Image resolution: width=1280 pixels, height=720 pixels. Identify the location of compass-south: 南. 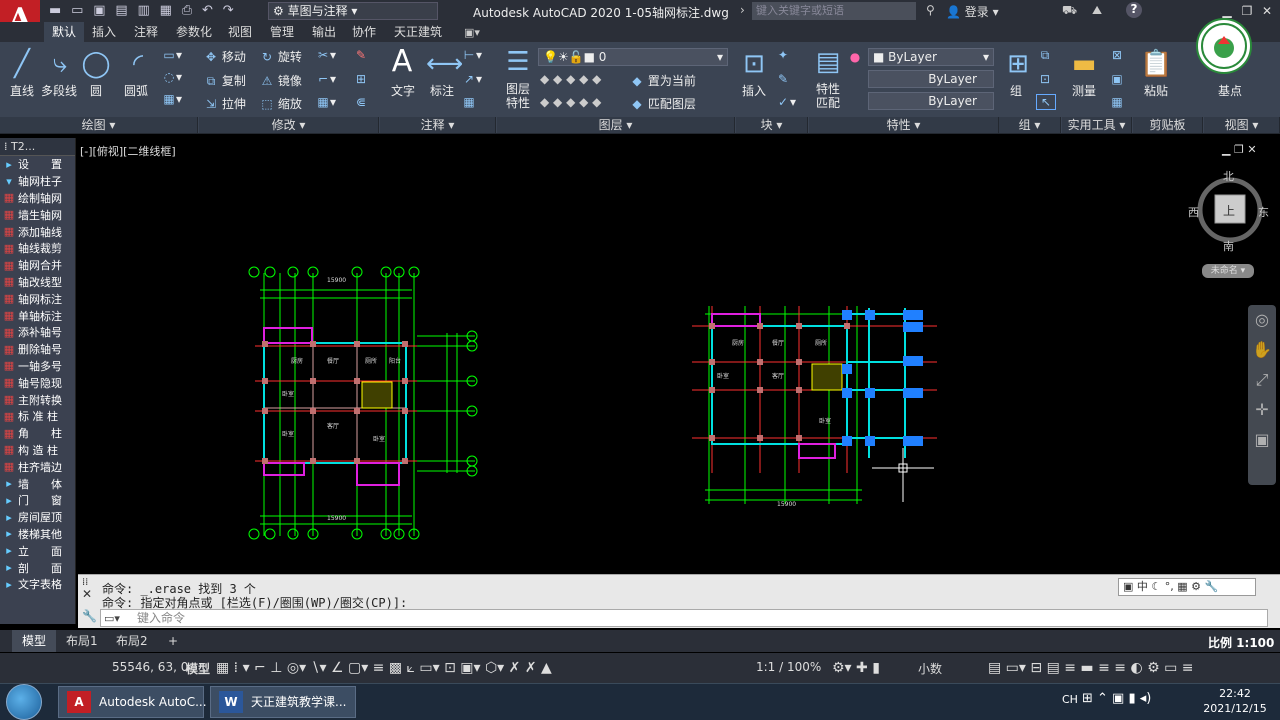
(1228, 246).